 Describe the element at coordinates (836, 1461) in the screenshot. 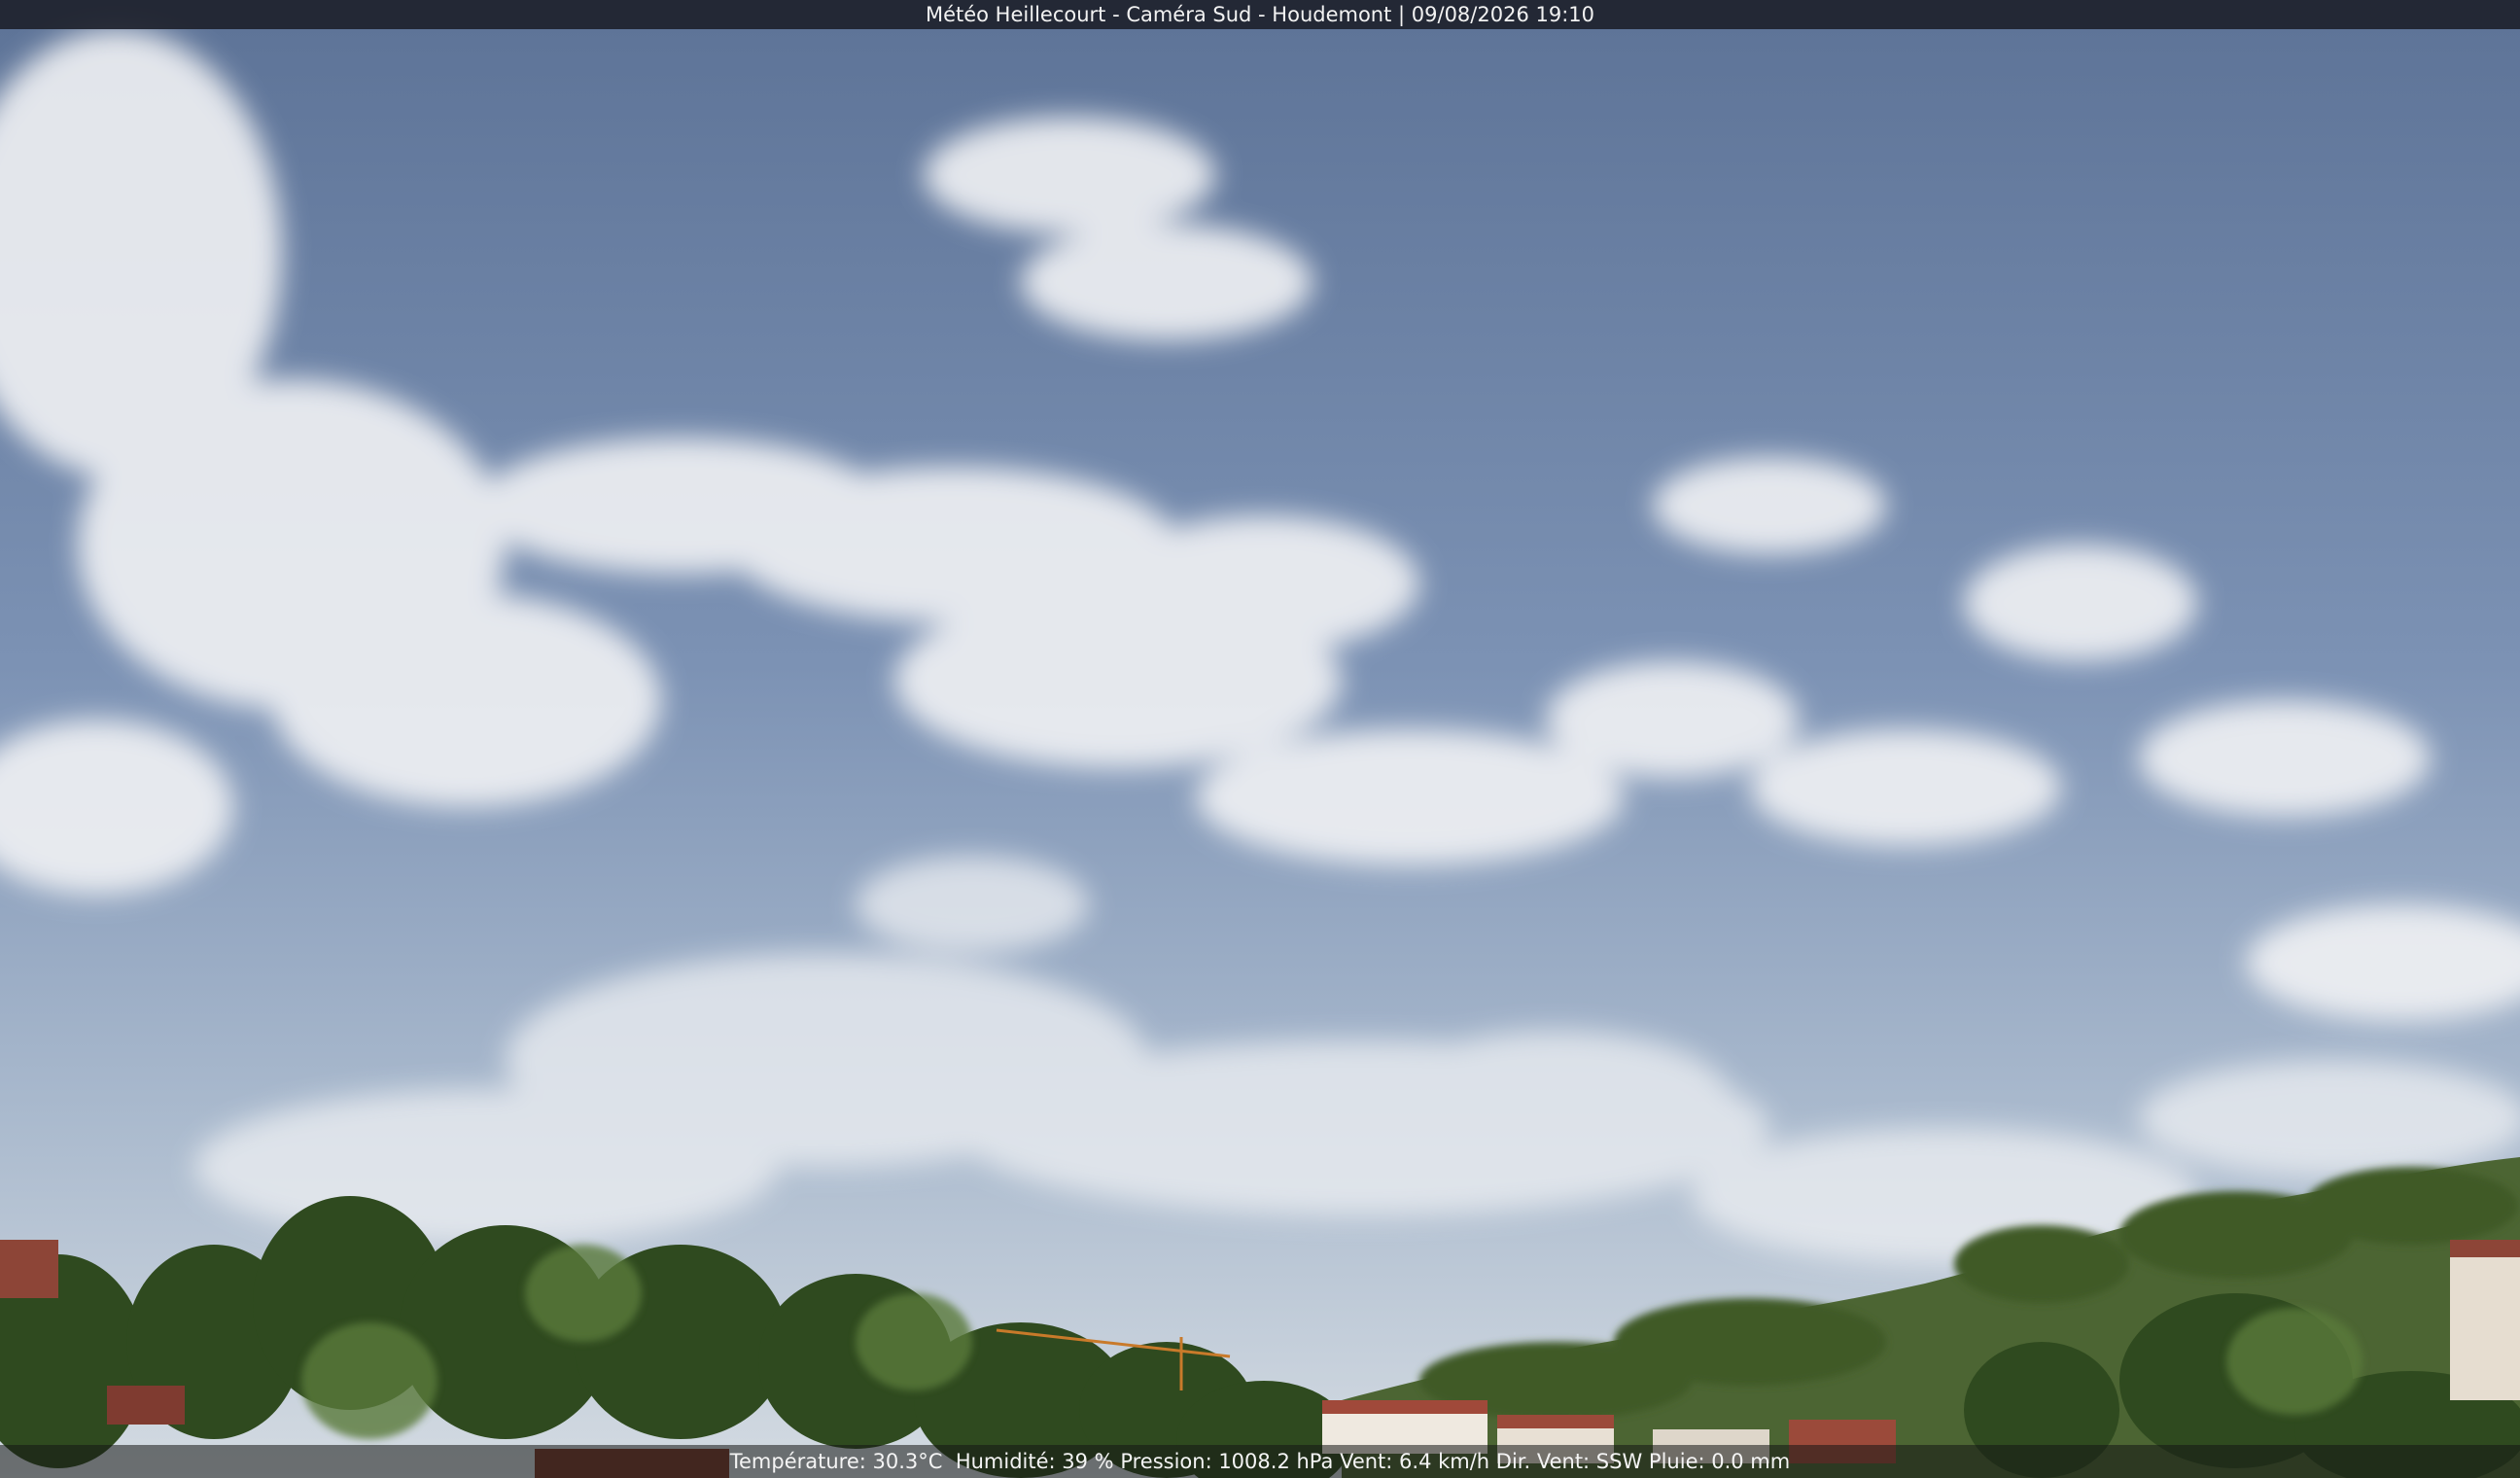

I see `temperature-reading: Température: 30.3°C` at that location.